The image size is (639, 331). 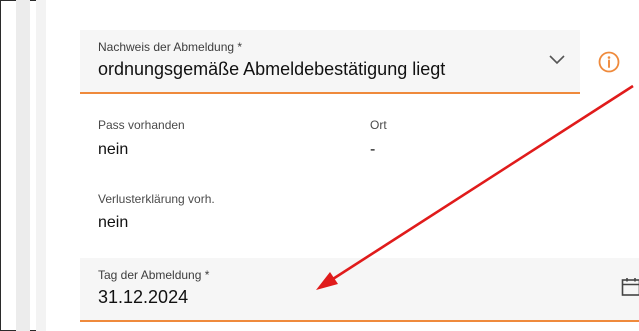 I want to click on place-value: -, so click(x=373, y=149).